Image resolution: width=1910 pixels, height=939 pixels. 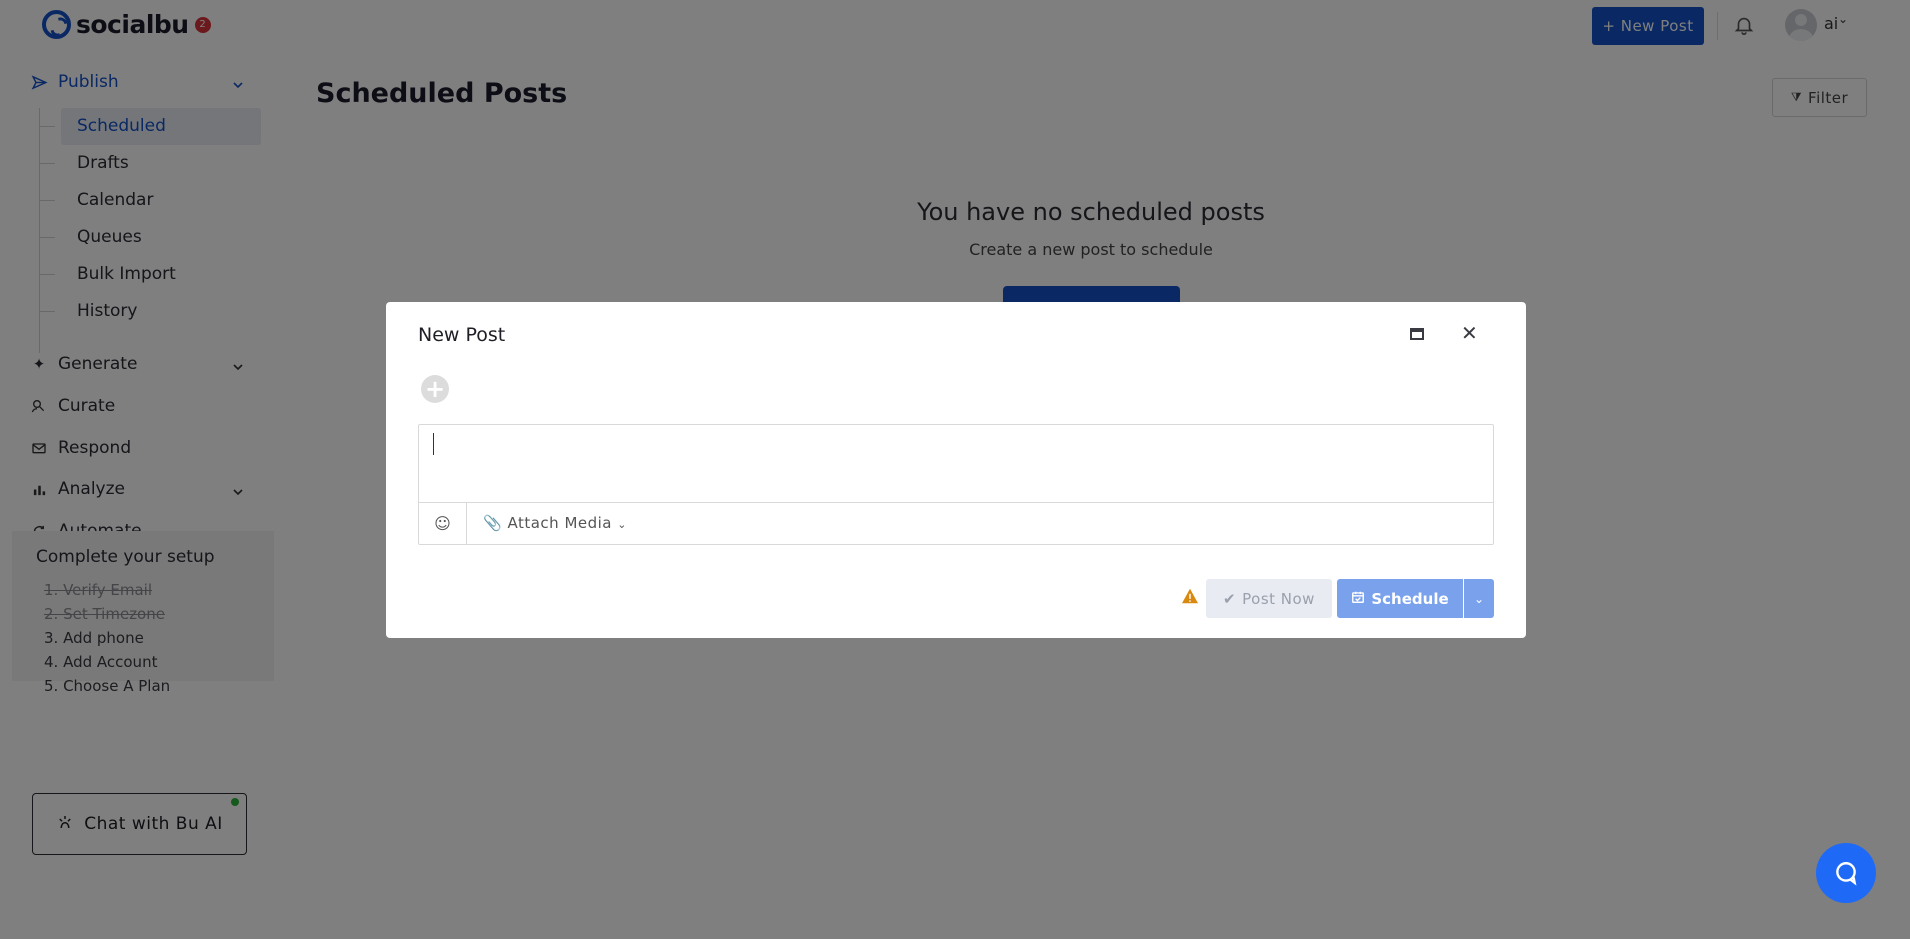 I want to click on post-content-input, so click(x=956, y=463).